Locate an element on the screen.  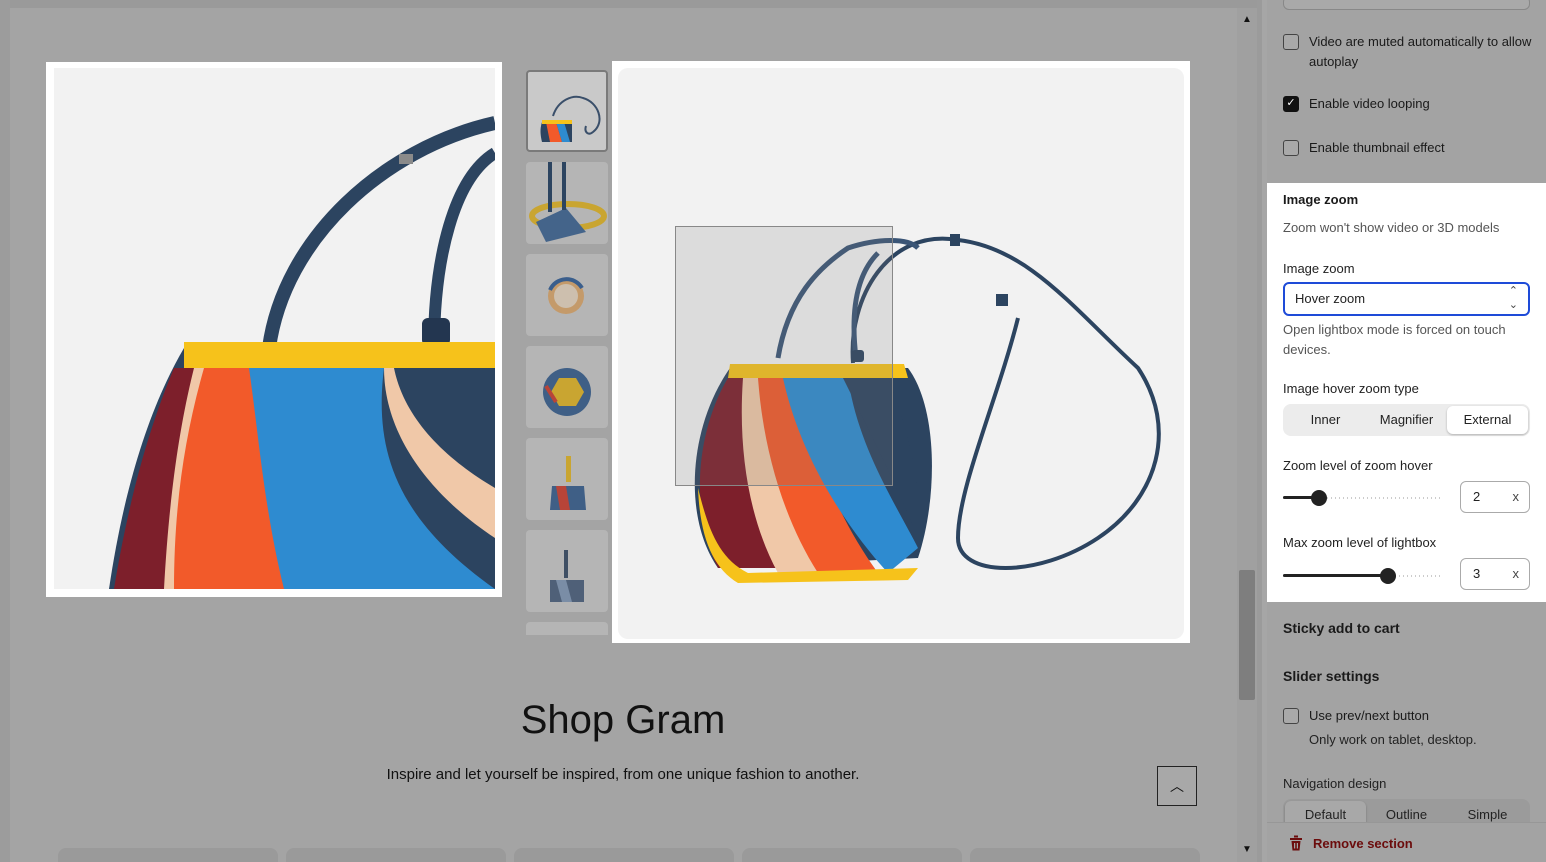
image-zoom-note: Zoom won't show video or 3D models is located at coordinates (1391, 227).